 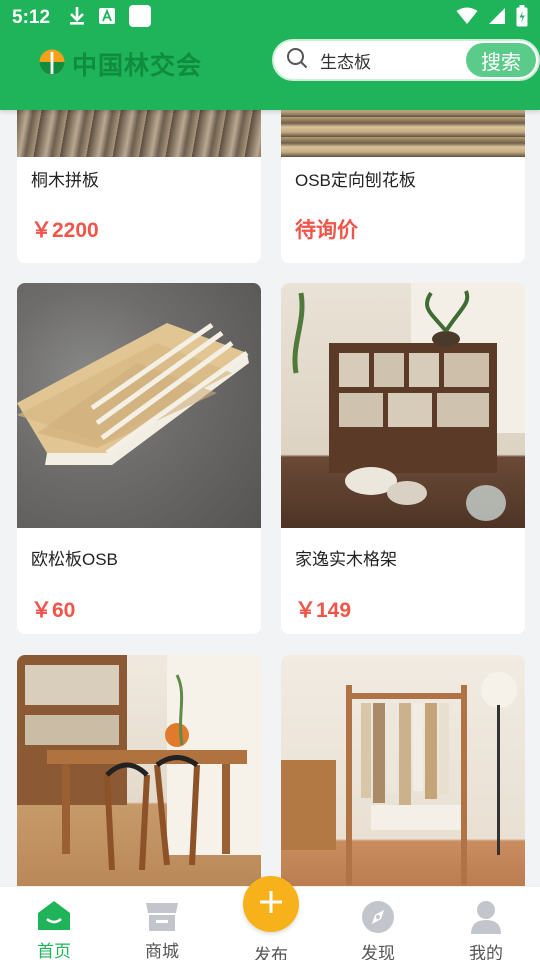 What do you see at coordinates (406, 60) in the screenshot?
I see `search-bar: 生态板 搜索` at bounding box center [406, 60].